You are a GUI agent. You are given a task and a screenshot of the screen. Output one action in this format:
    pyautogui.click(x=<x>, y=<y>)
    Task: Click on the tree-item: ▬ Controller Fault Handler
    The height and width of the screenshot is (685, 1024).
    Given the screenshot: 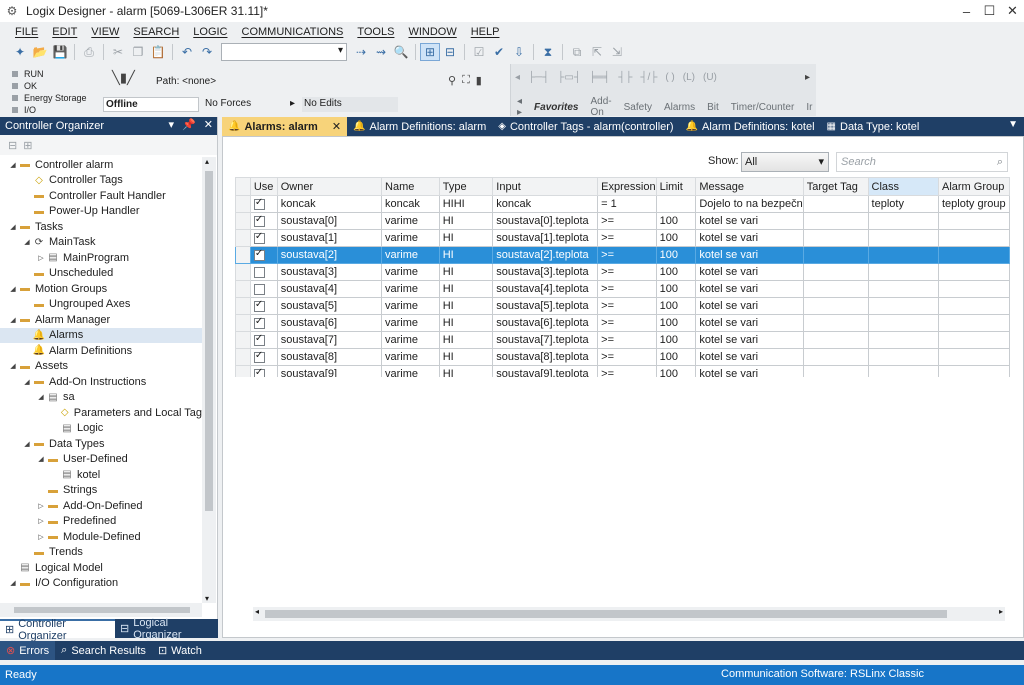 What is the action you would take?
    pyautogui.click(x=101, y=196)
    